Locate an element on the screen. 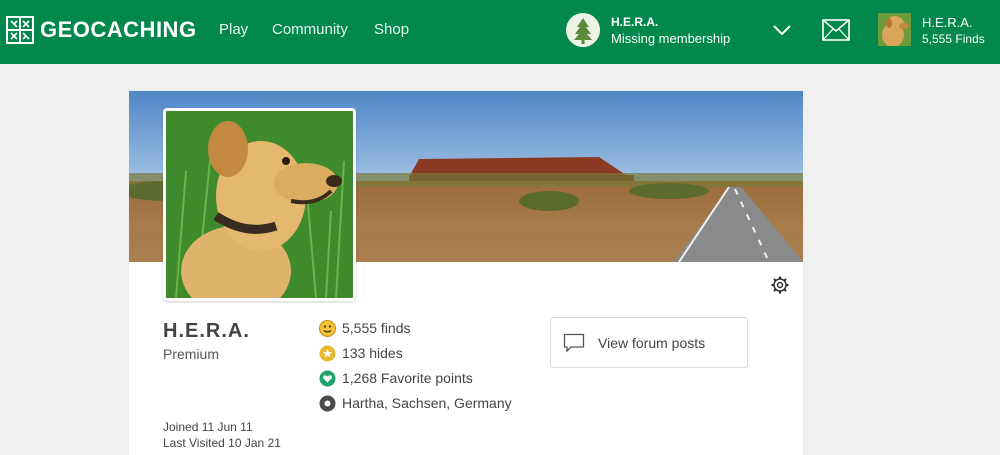  profile-username: H.E.R.A. is located at coordinates (206, 331).